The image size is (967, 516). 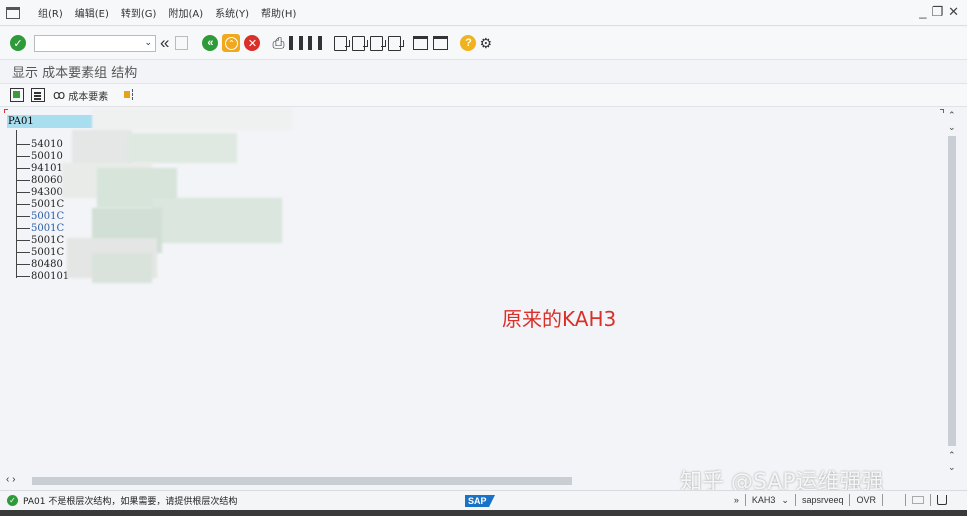 What do you see at coordinates (182, 43) in the screenshot?
I see `save-icon` at bounding box center [182, 43].